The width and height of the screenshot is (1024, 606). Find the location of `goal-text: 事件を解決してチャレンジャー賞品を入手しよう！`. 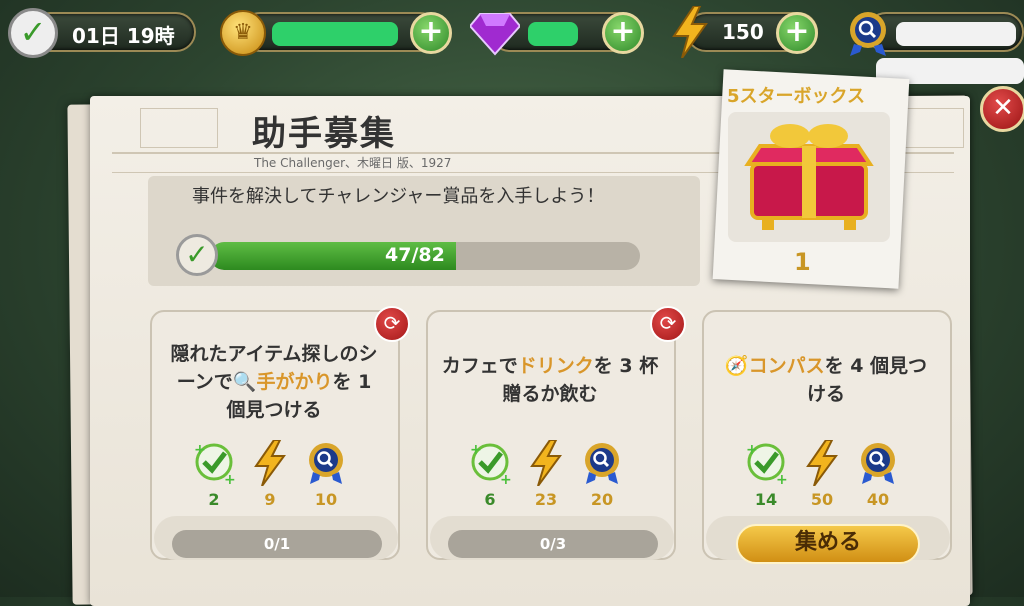

goal-text: 事件を解決してチャレンジャー賞品を入手しよう！ is located at coordinates (398, 196).